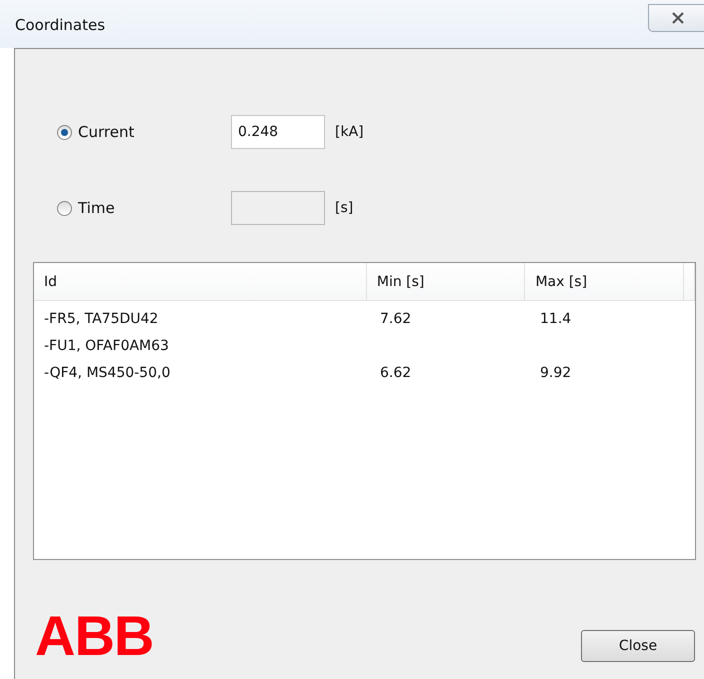 Image resolution: width=704 pixels, height=679 pixels. I want to click on radio-indicator, so click(64, 132).